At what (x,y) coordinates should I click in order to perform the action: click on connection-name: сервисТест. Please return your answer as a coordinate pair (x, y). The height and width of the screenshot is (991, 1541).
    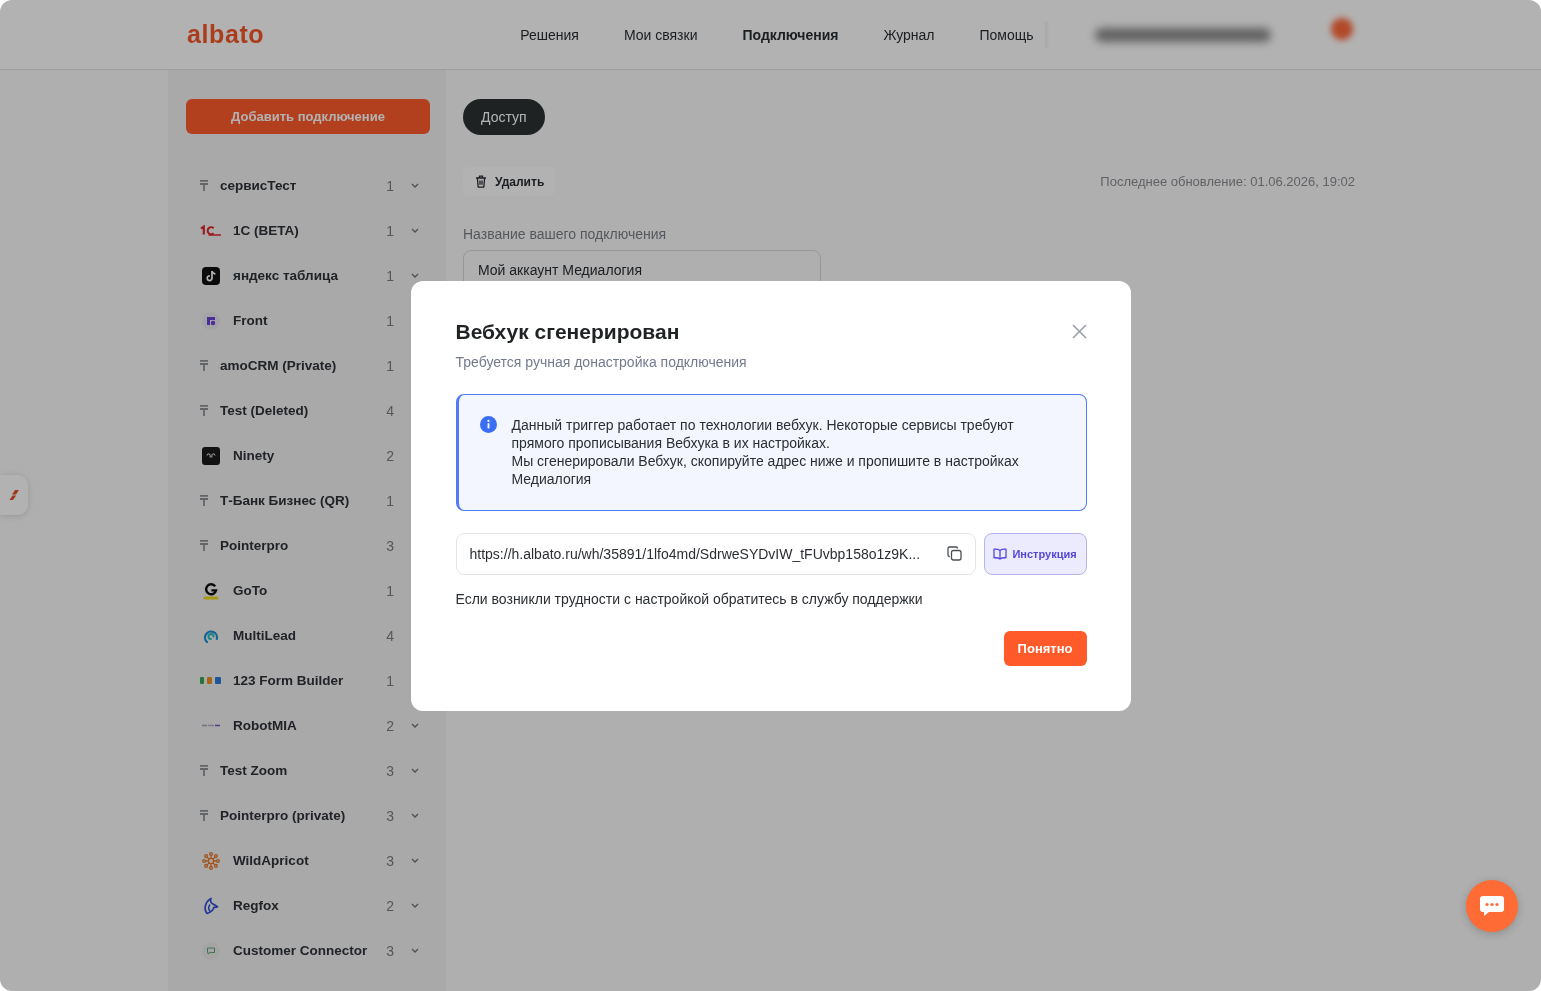
    Looking at the image, I should click on (297, 185).